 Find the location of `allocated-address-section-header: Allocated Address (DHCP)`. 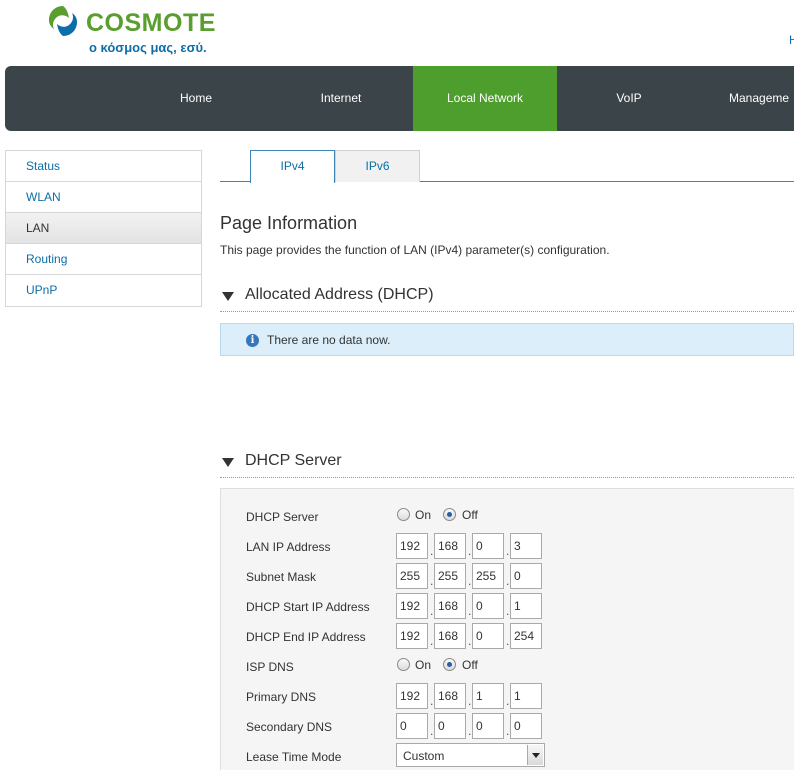

allocated-address-section-header: Allocated Address (DHCP) is located at coordinates (507, 298).